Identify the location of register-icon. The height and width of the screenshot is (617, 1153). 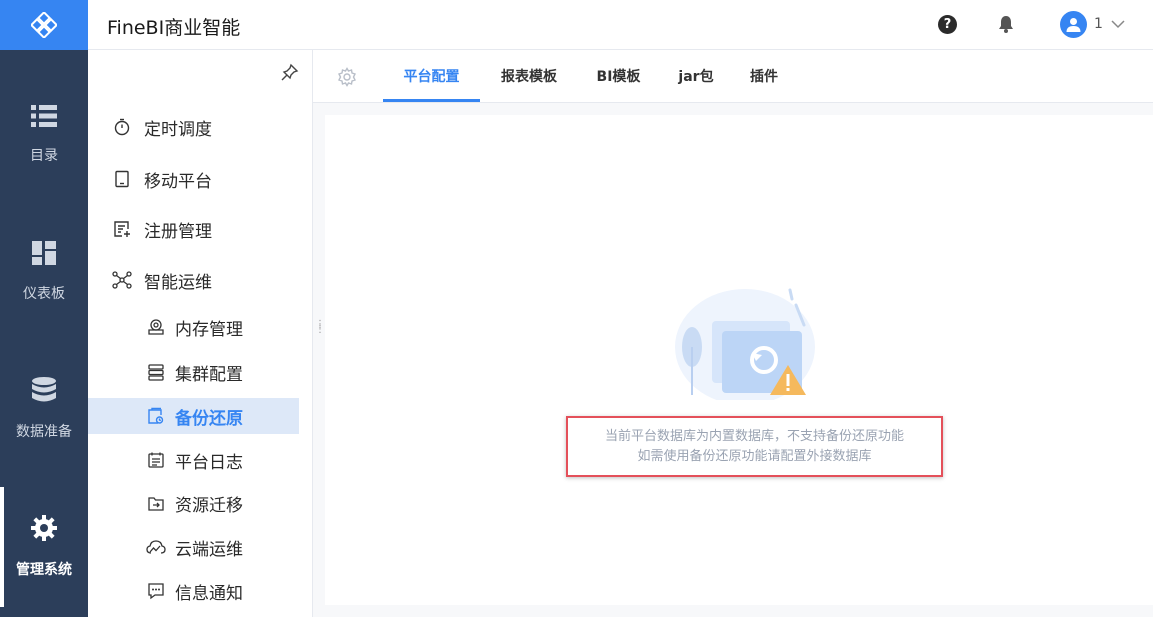
(122, 229).